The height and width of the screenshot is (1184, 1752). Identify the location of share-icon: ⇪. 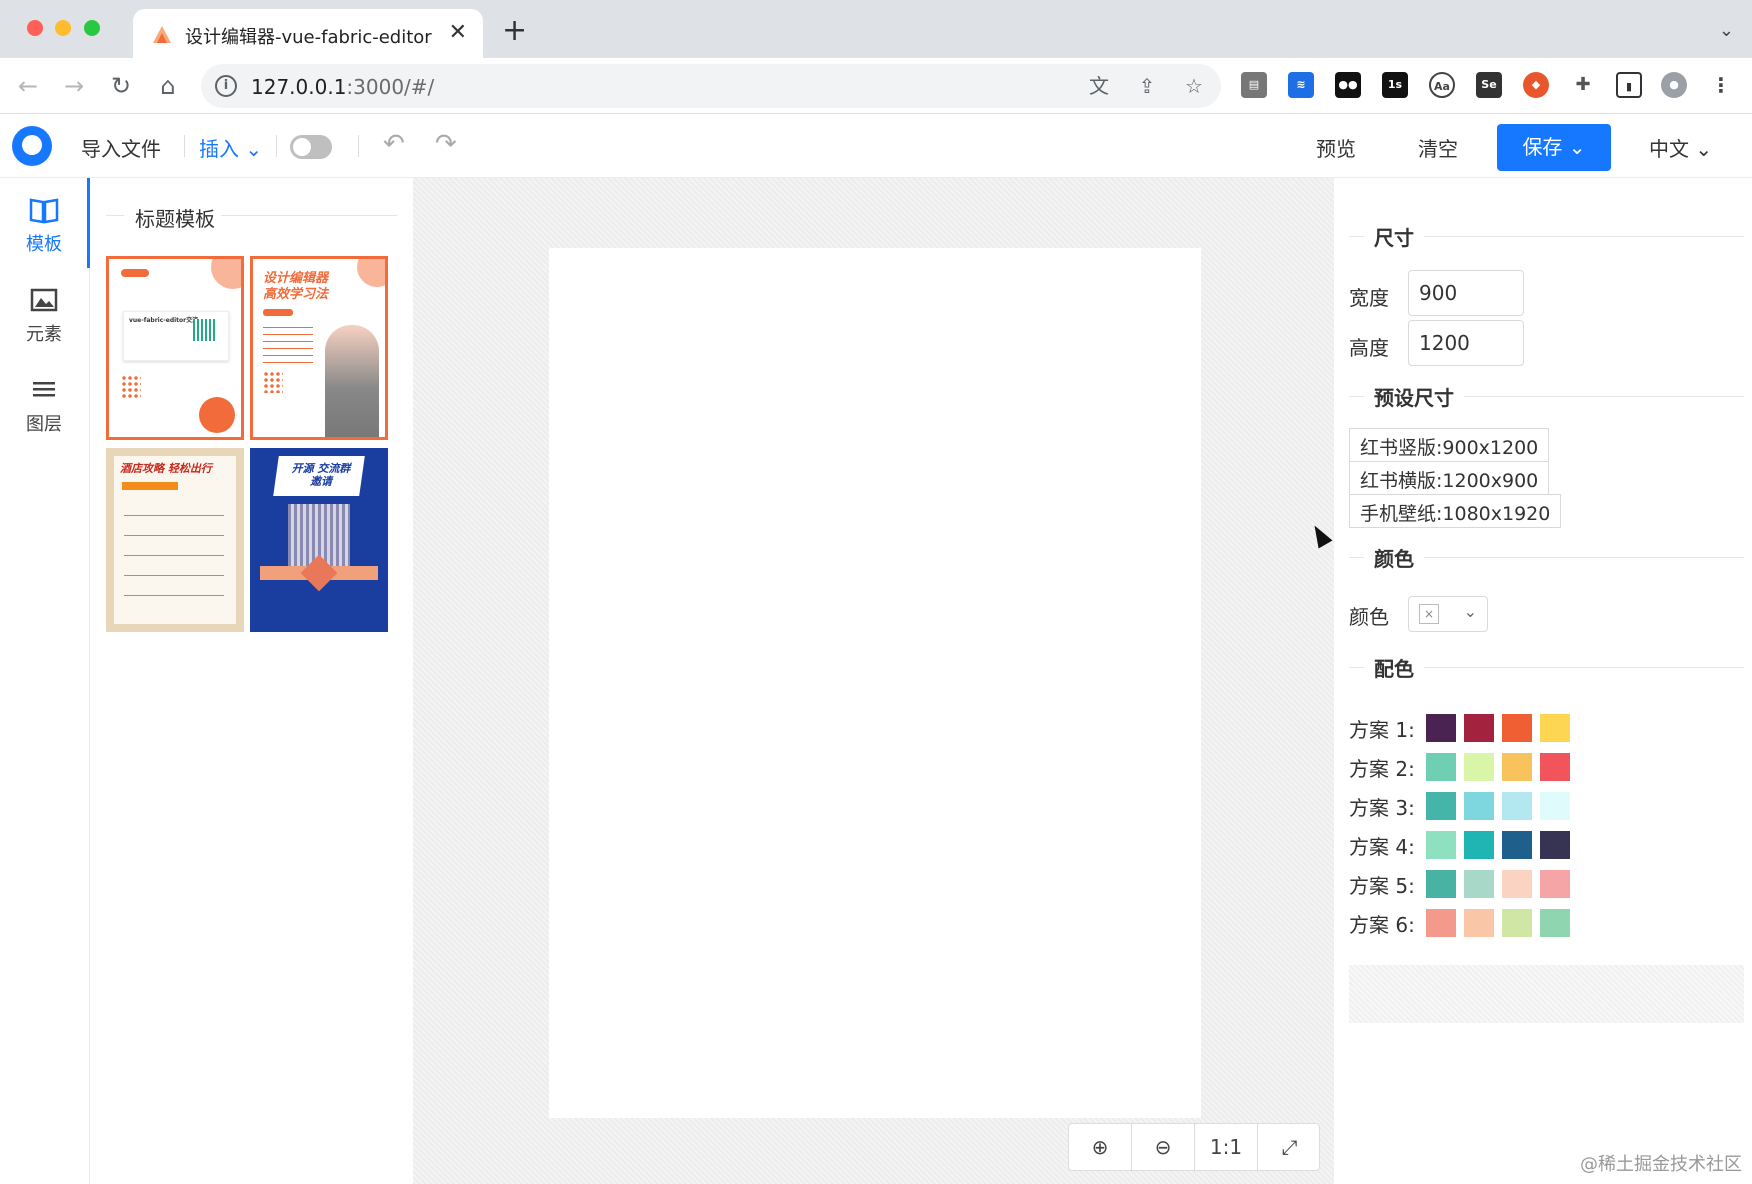
(1147, 86).